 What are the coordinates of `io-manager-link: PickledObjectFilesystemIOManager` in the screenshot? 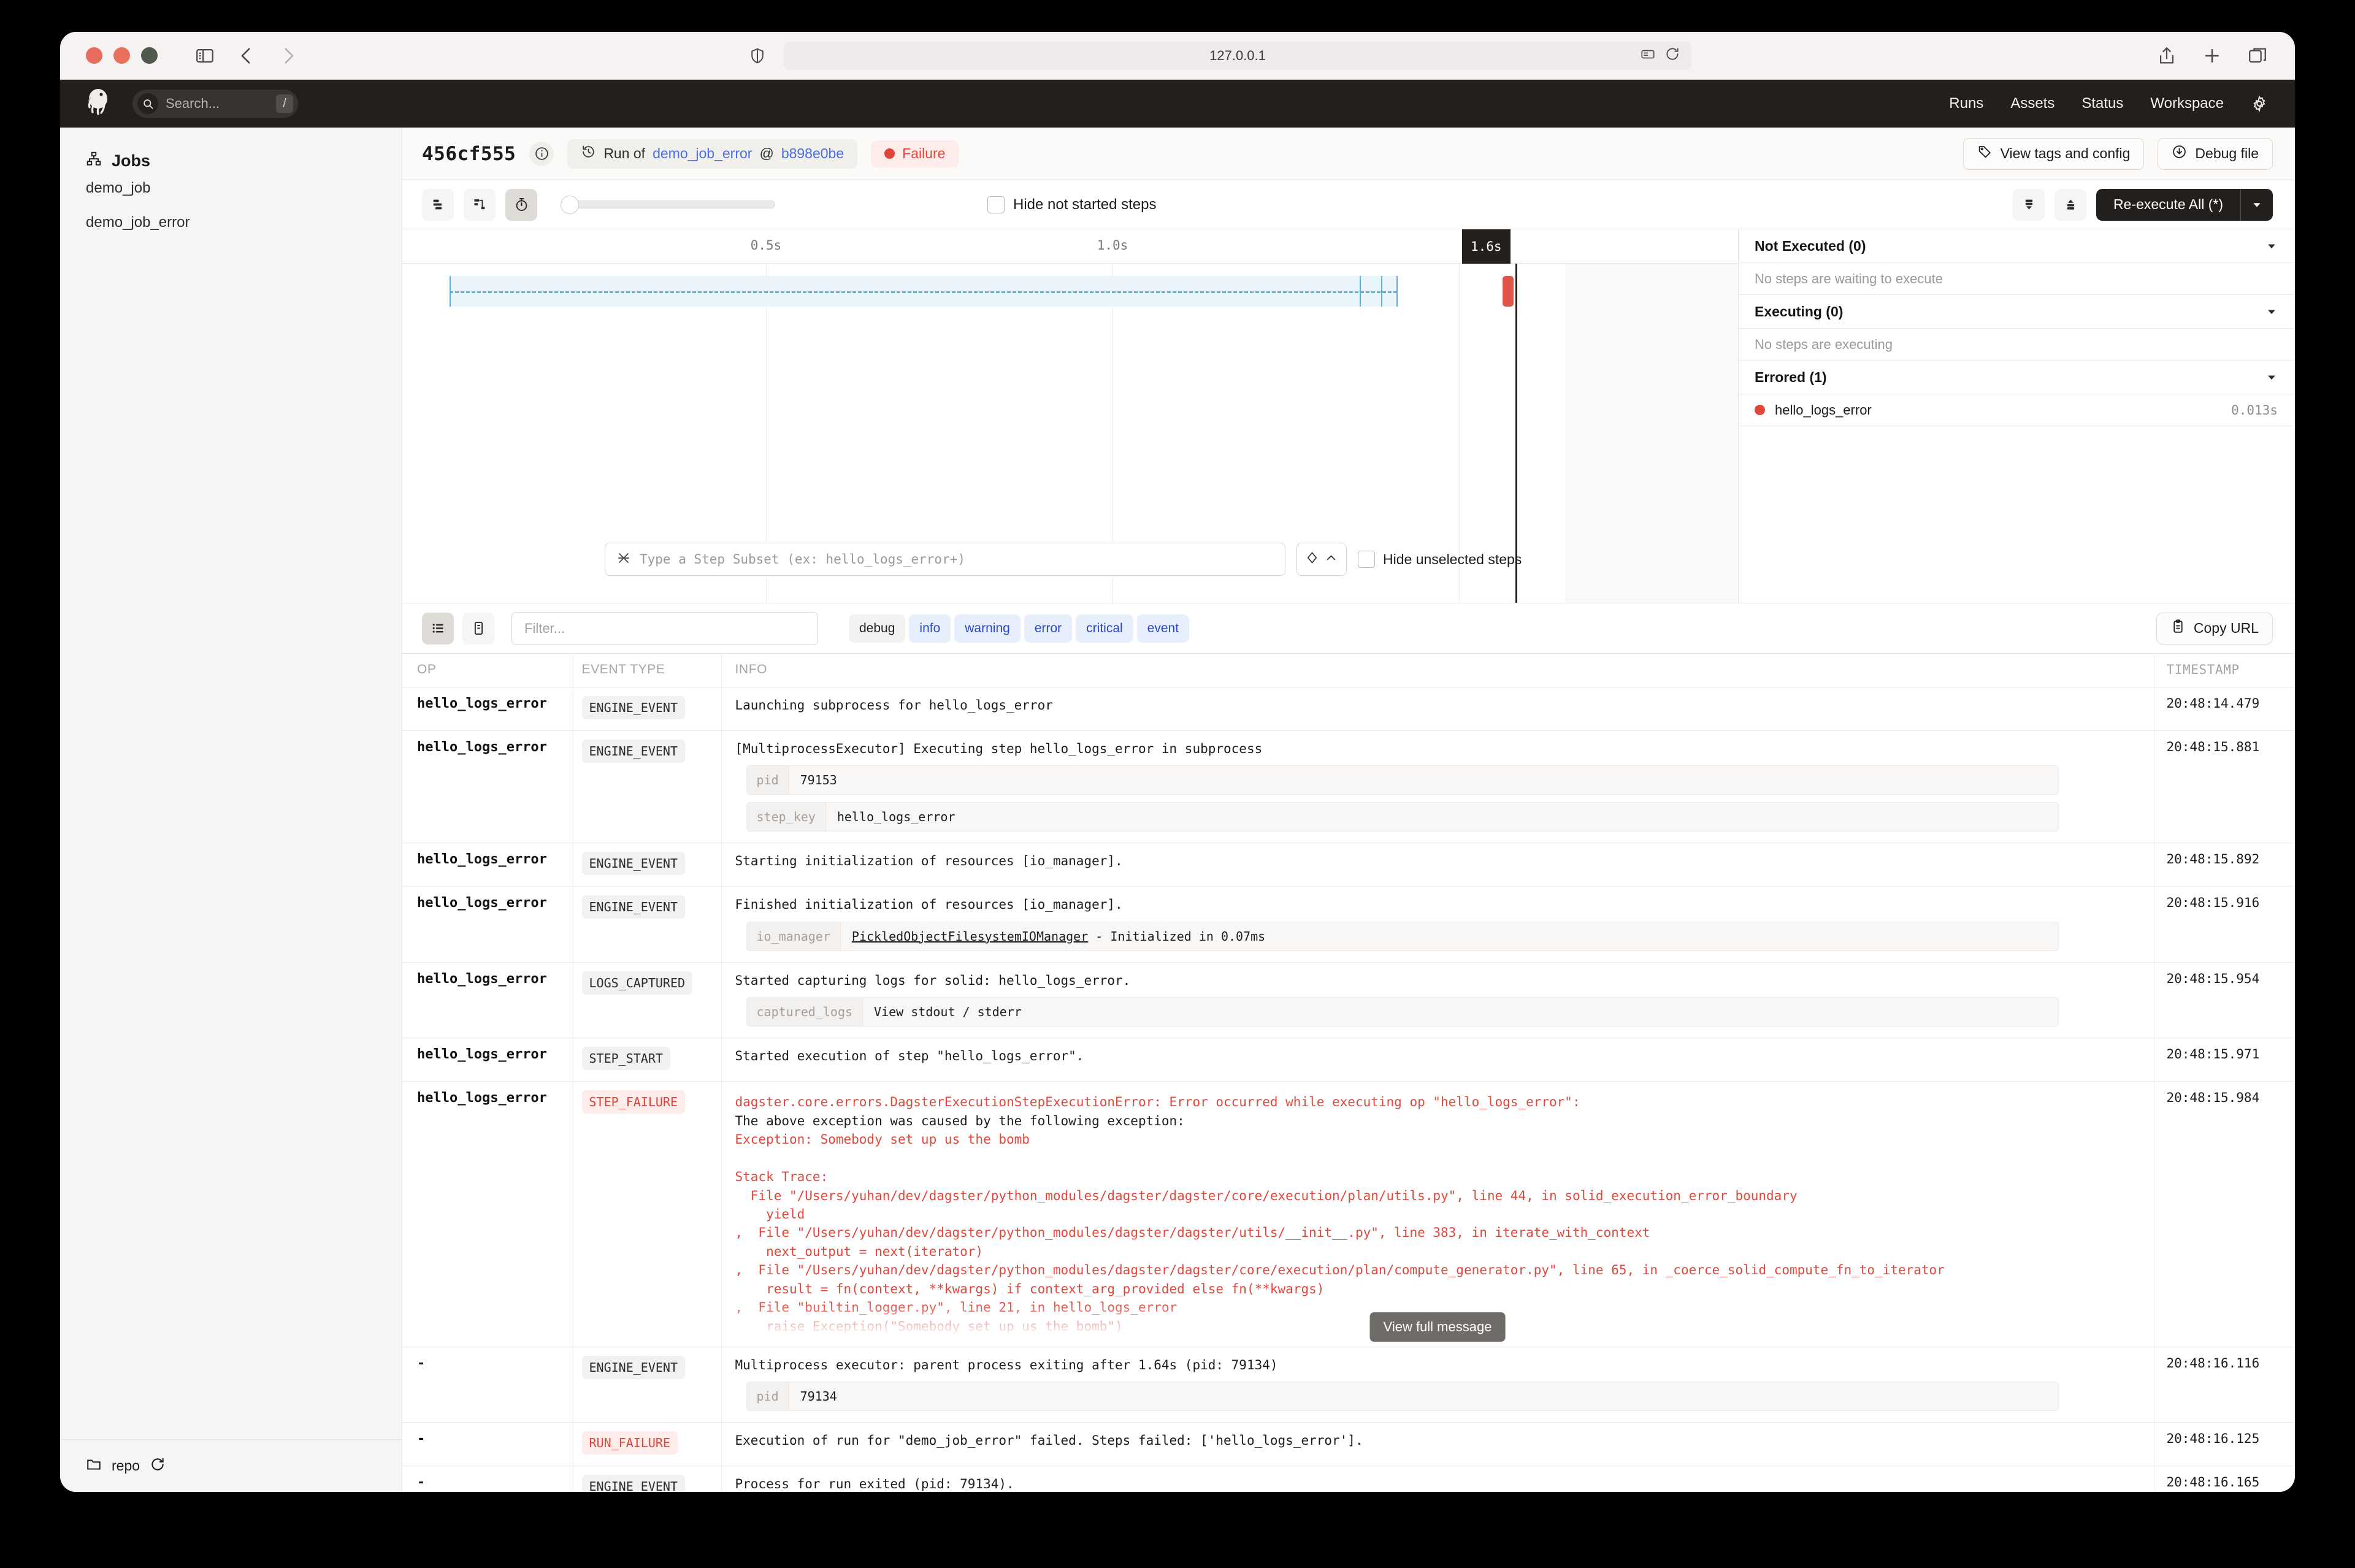 It's located at (970, 936).